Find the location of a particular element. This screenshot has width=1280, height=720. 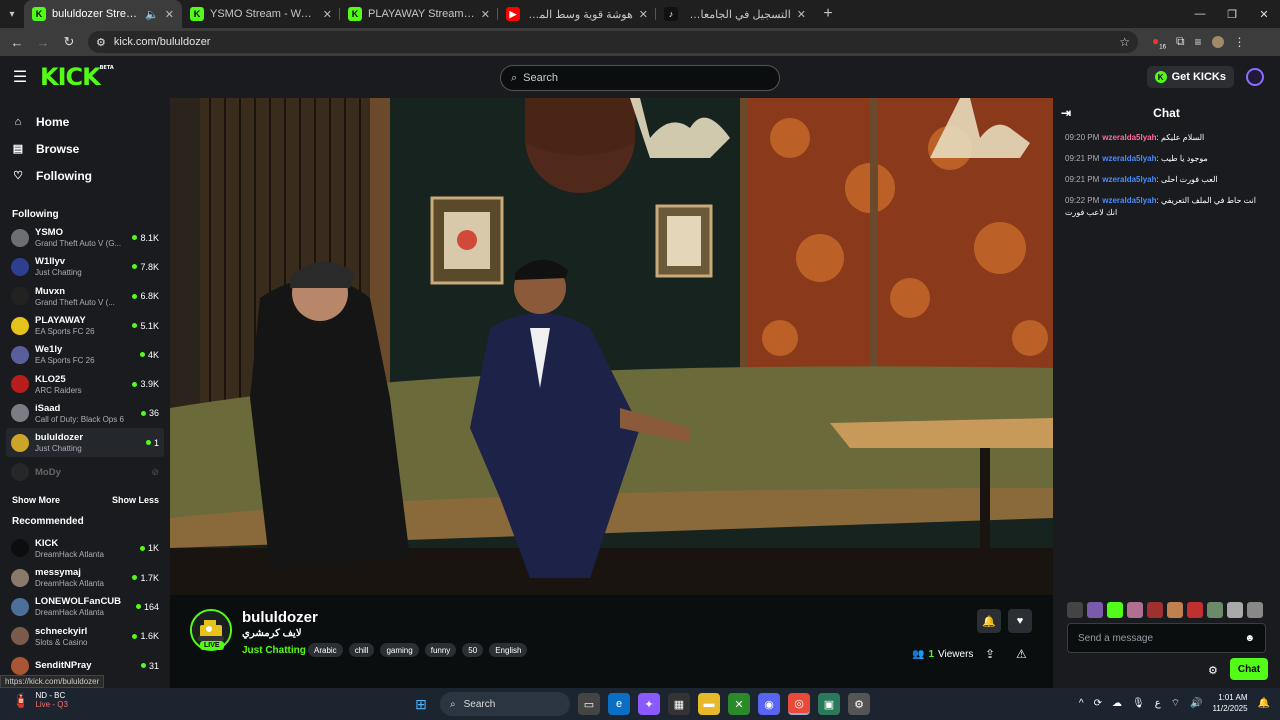

task-view-icon: ▭ is located at coordinates (589, 704).